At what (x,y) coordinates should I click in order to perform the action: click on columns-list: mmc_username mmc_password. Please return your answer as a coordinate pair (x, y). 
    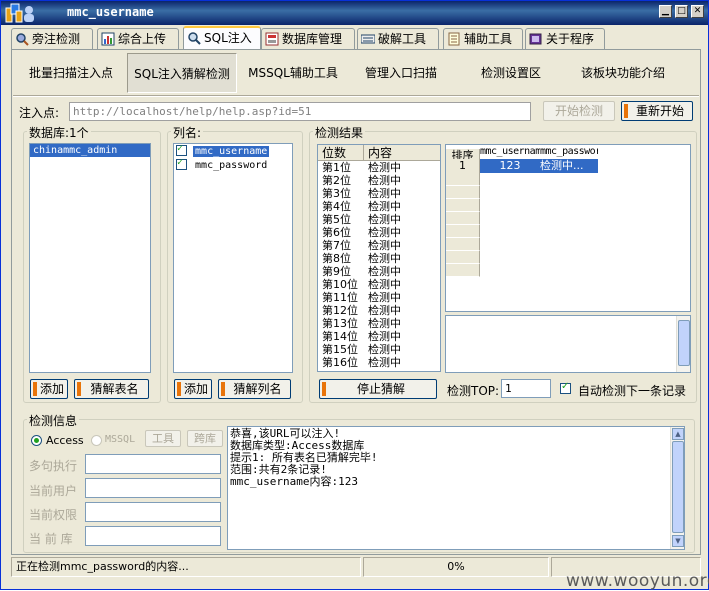
    Looking at the image, I should click on (233, 258).